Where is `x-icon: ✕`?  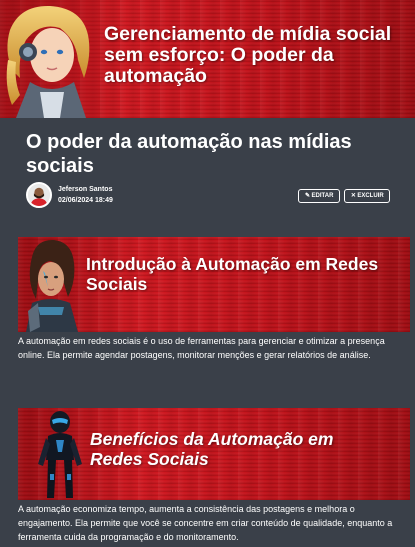
x-icon: ✕ is located at coordinates (353, 196).